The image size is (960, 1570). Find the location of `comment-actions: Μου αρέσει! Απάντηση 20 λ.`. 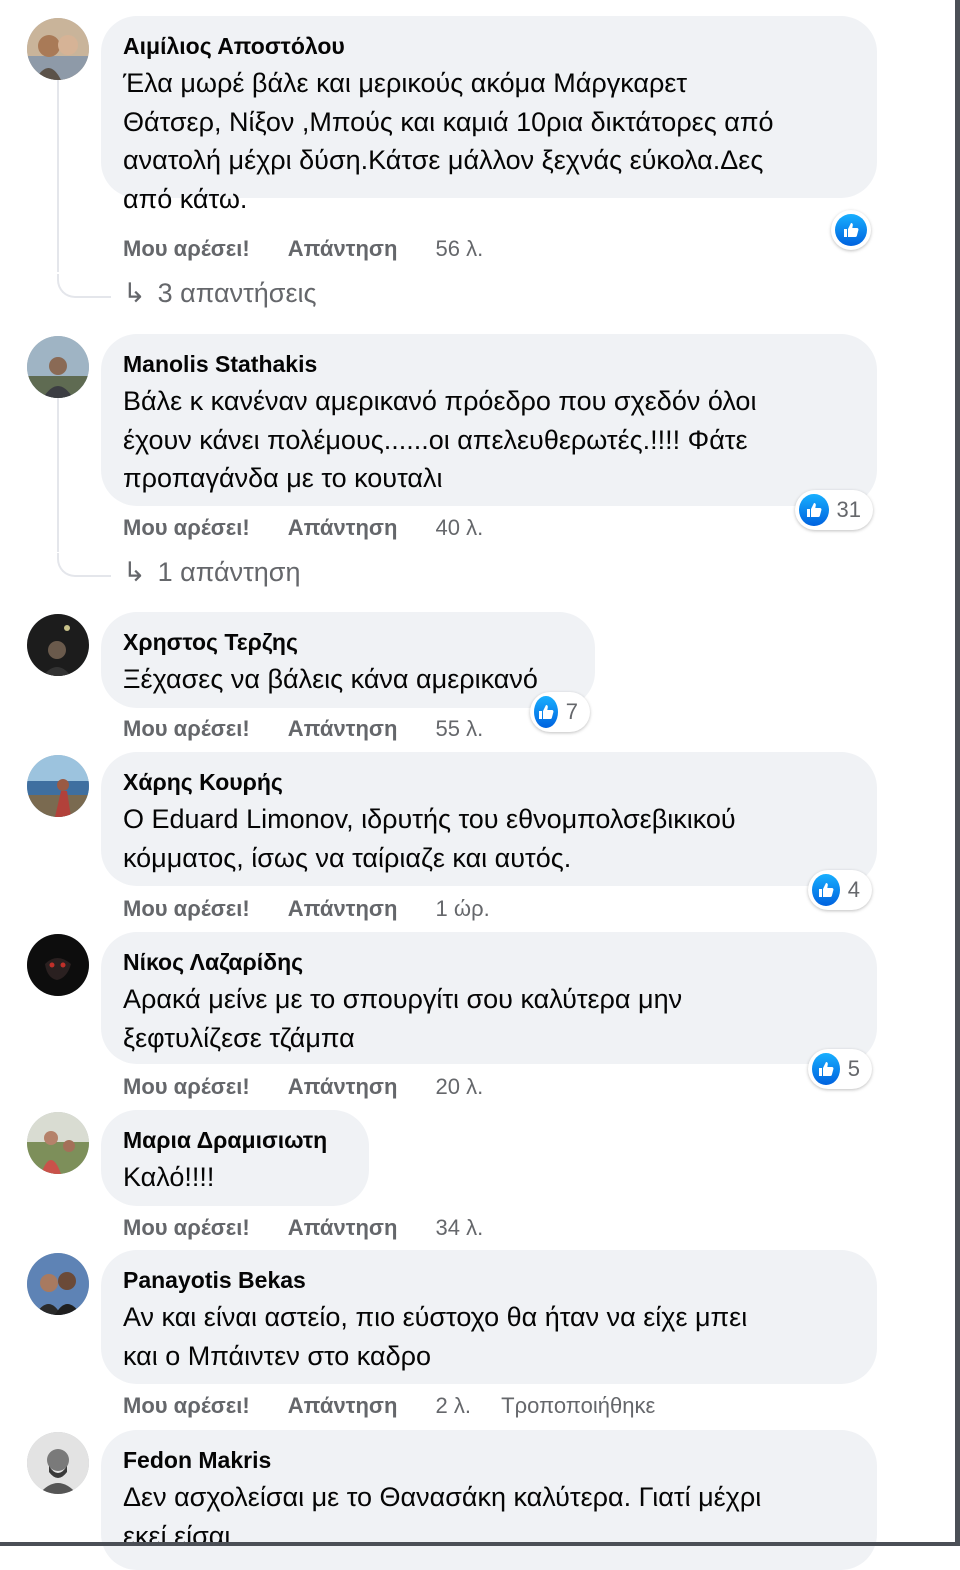

comment-actions: Μου αρέσει! Απάντηση 20 λ. is located at coordinates (315, 1087).